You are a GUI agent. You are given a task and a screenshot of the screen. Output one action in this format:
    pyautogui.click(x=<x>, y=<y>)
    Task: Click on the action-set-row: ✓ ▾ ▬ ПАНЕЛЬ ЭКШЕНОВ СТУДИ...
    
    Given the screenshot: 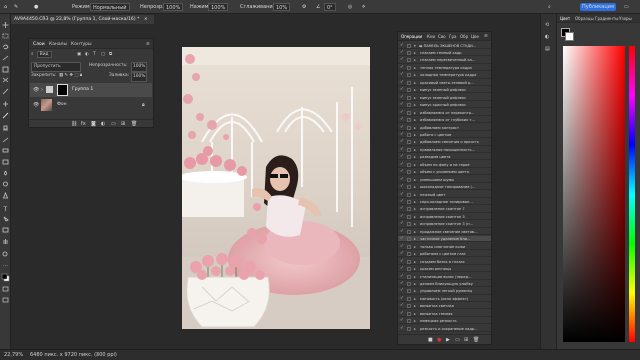 What is the action you would take?
    pyautogui.click(x=444, y=46)
    